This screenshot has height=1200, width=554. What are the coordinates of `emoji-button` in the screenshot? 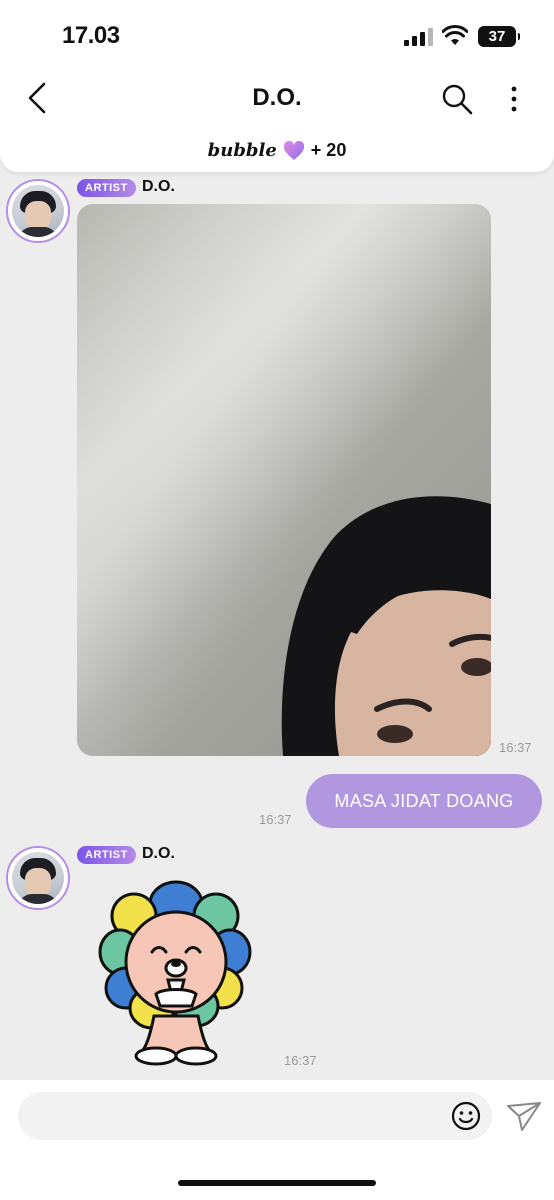 It's located at (466, 1116).